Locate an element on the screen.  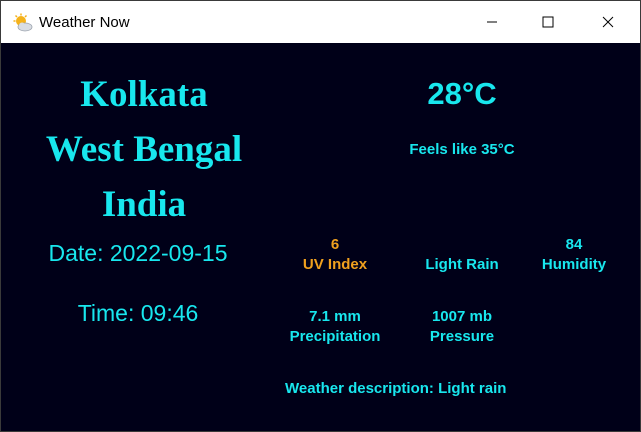
title-bar: Weather Now is located at coordinates (320, 22).